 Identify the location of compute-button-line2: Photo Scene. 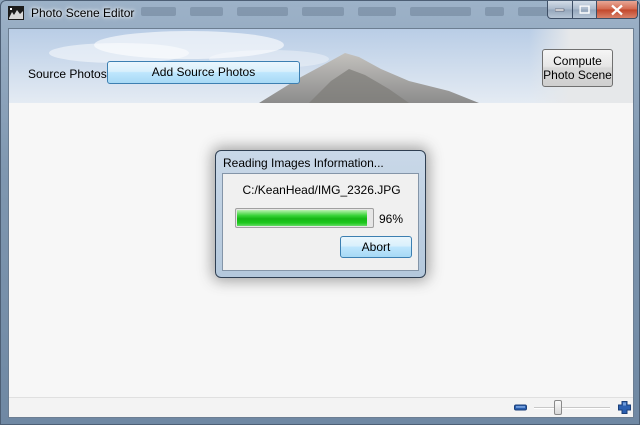
(577, 75).